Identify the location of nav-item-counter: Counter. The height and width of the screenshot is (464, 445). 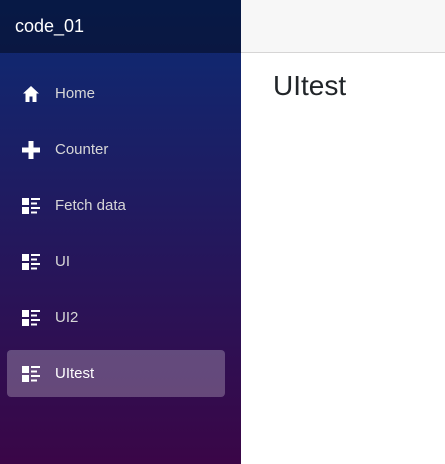
(116, 149).